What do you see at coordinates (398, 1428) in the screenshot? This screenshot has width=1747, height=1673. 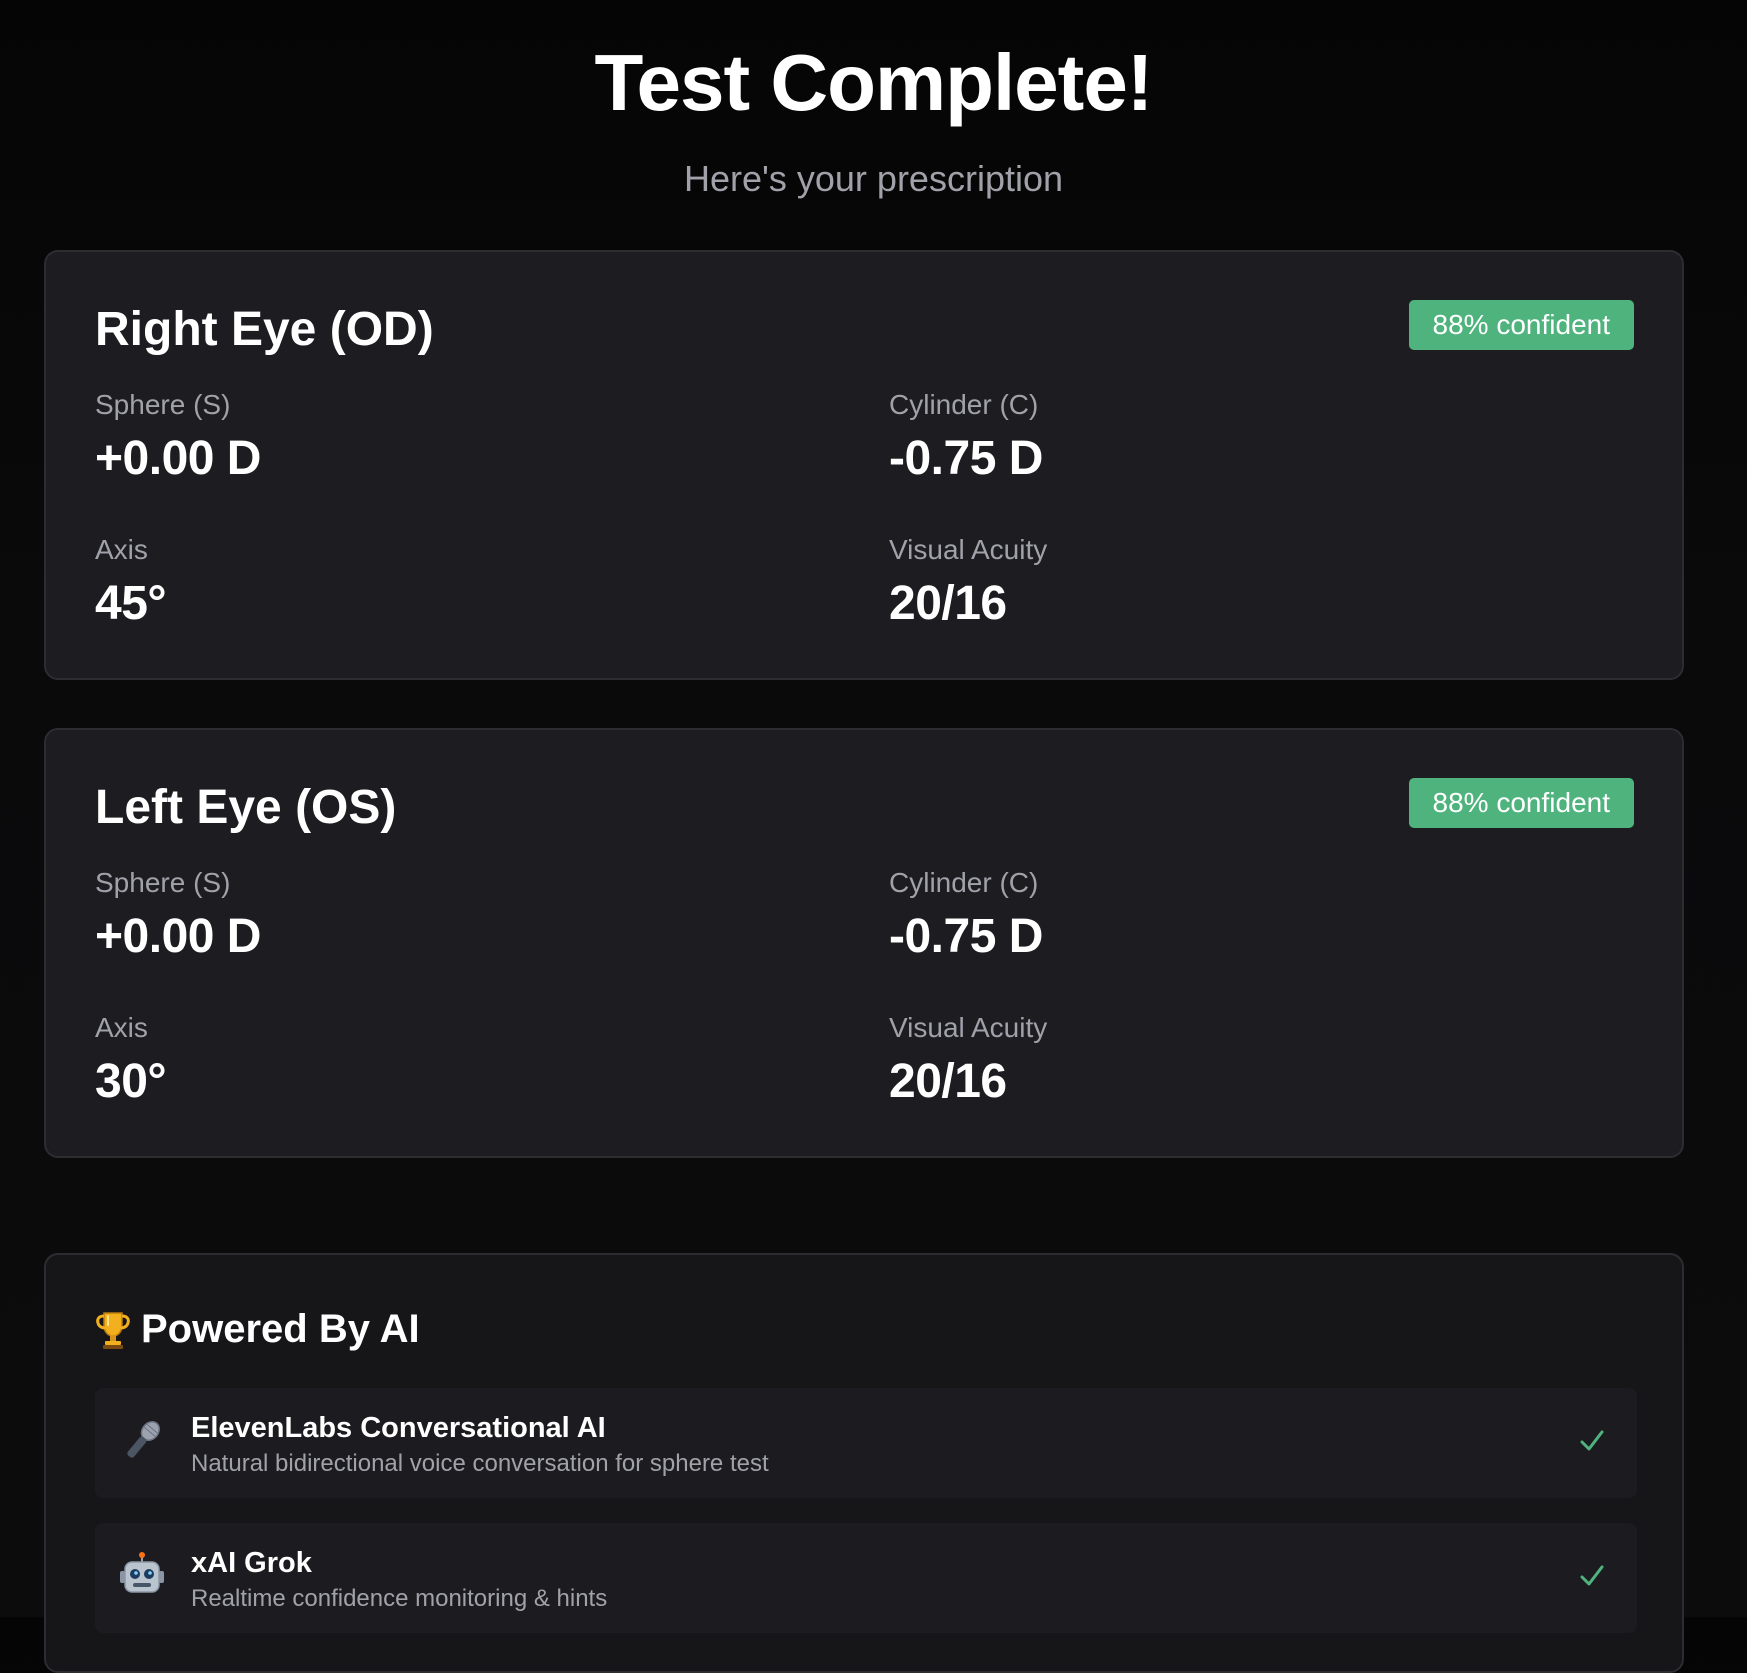 I see `ai-service-name: ElevenLabs Conversational AI` at bounding box center [398, 1428].